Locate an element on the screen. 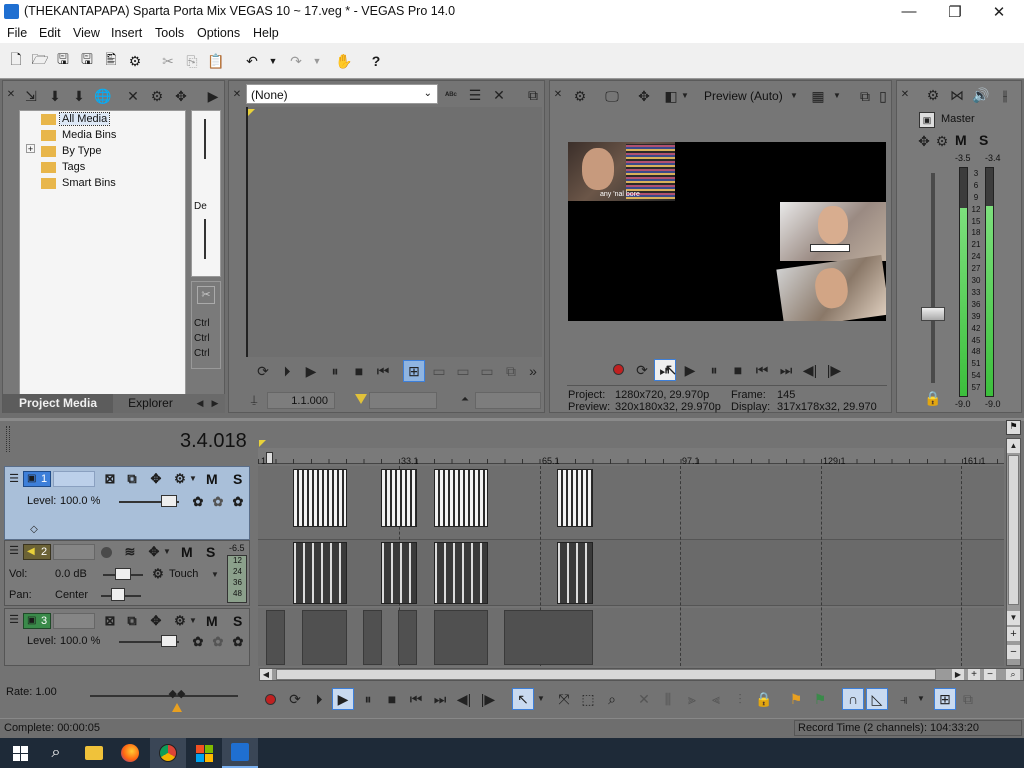 Image resolution: width=1024 pixels, height=768 pixels. file-explorer-icon is located at coordinates (94, 753).